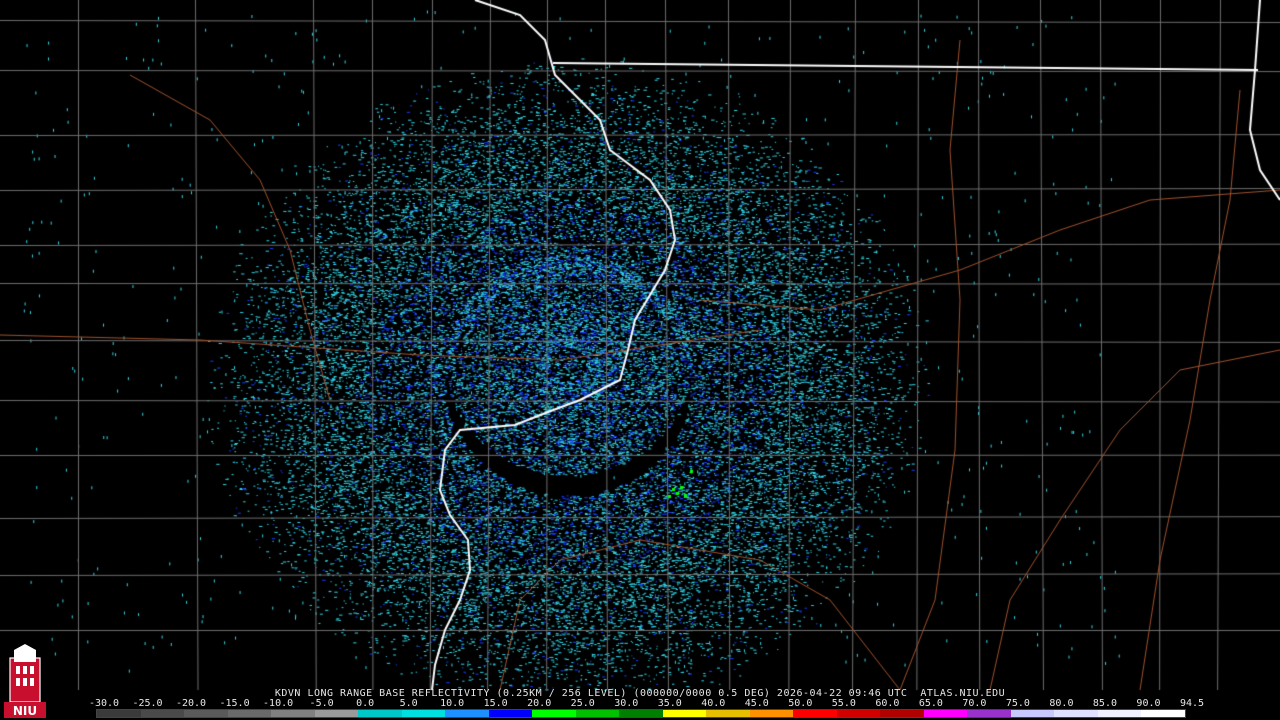  I want to click on scale-label: 30.0, so click(626, 703).